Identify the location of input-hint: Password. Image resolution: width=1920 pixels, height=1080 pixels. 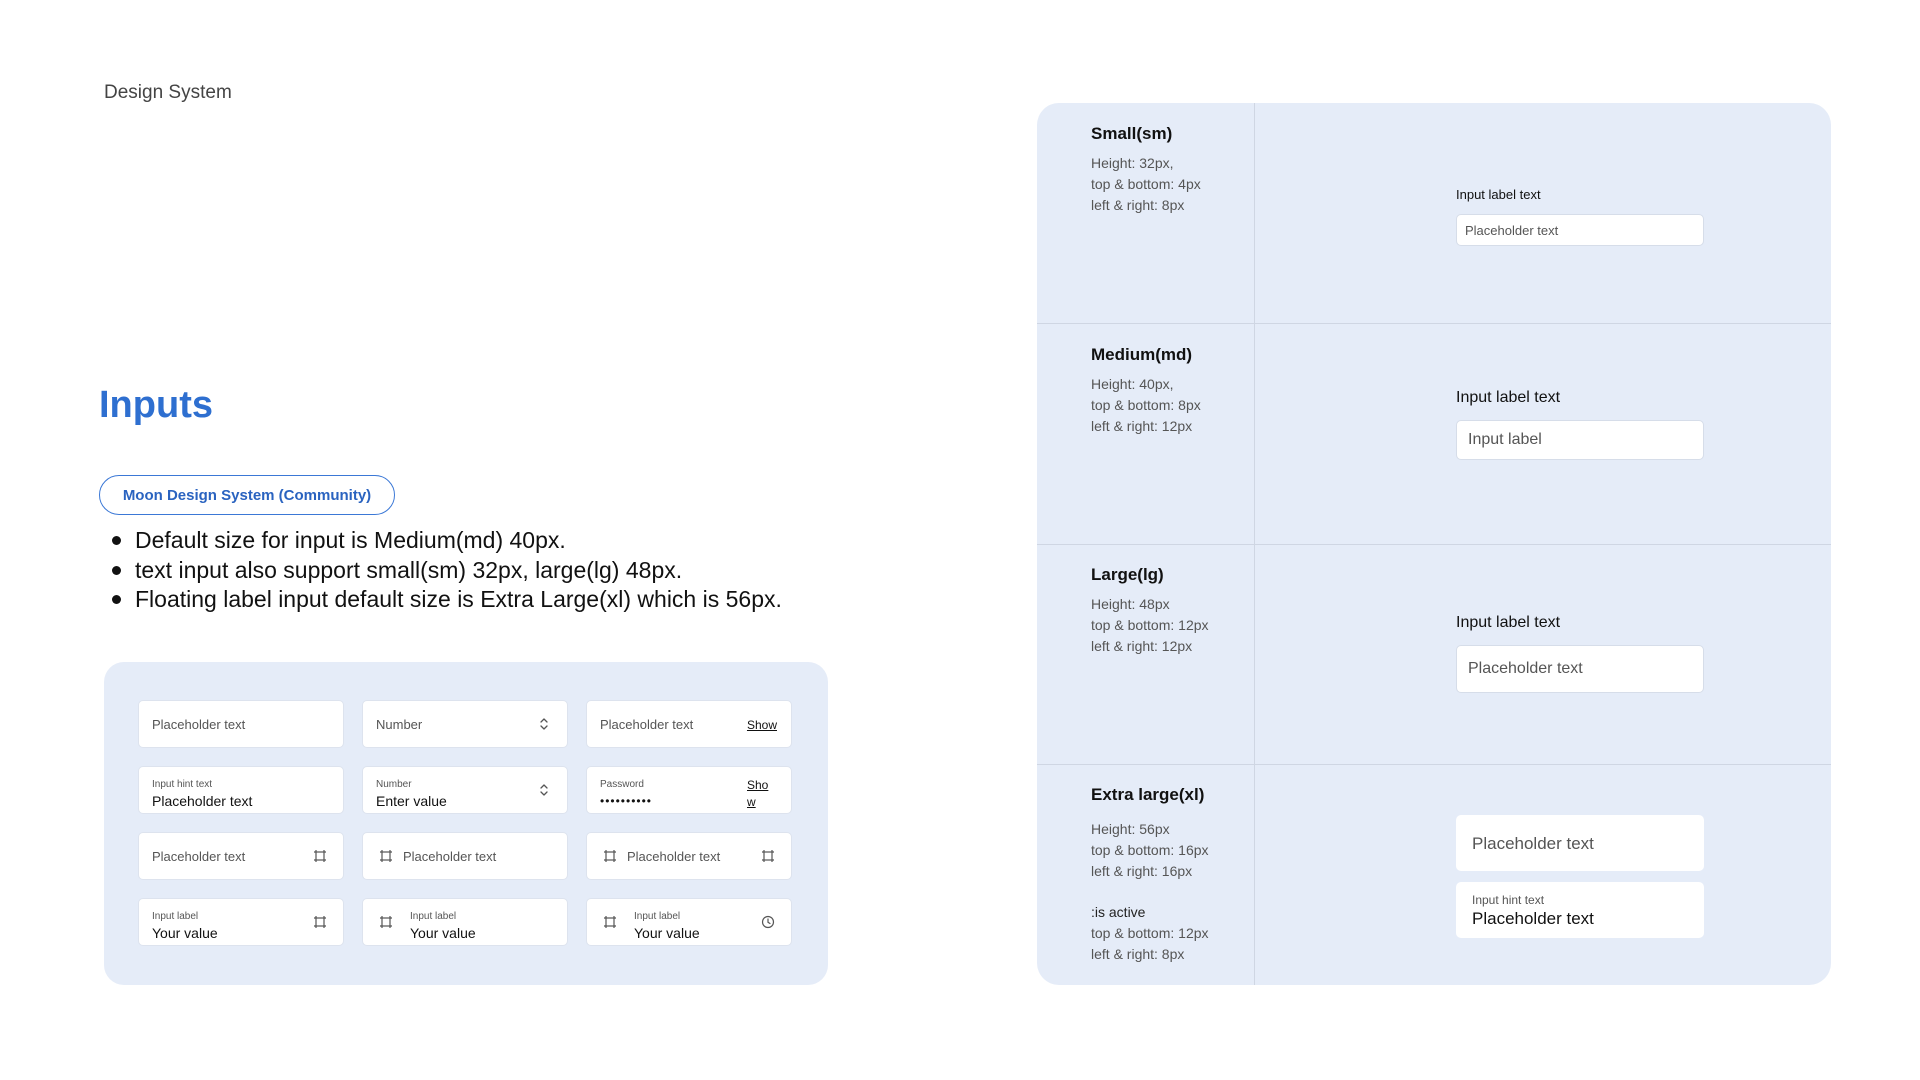
(622, 784).